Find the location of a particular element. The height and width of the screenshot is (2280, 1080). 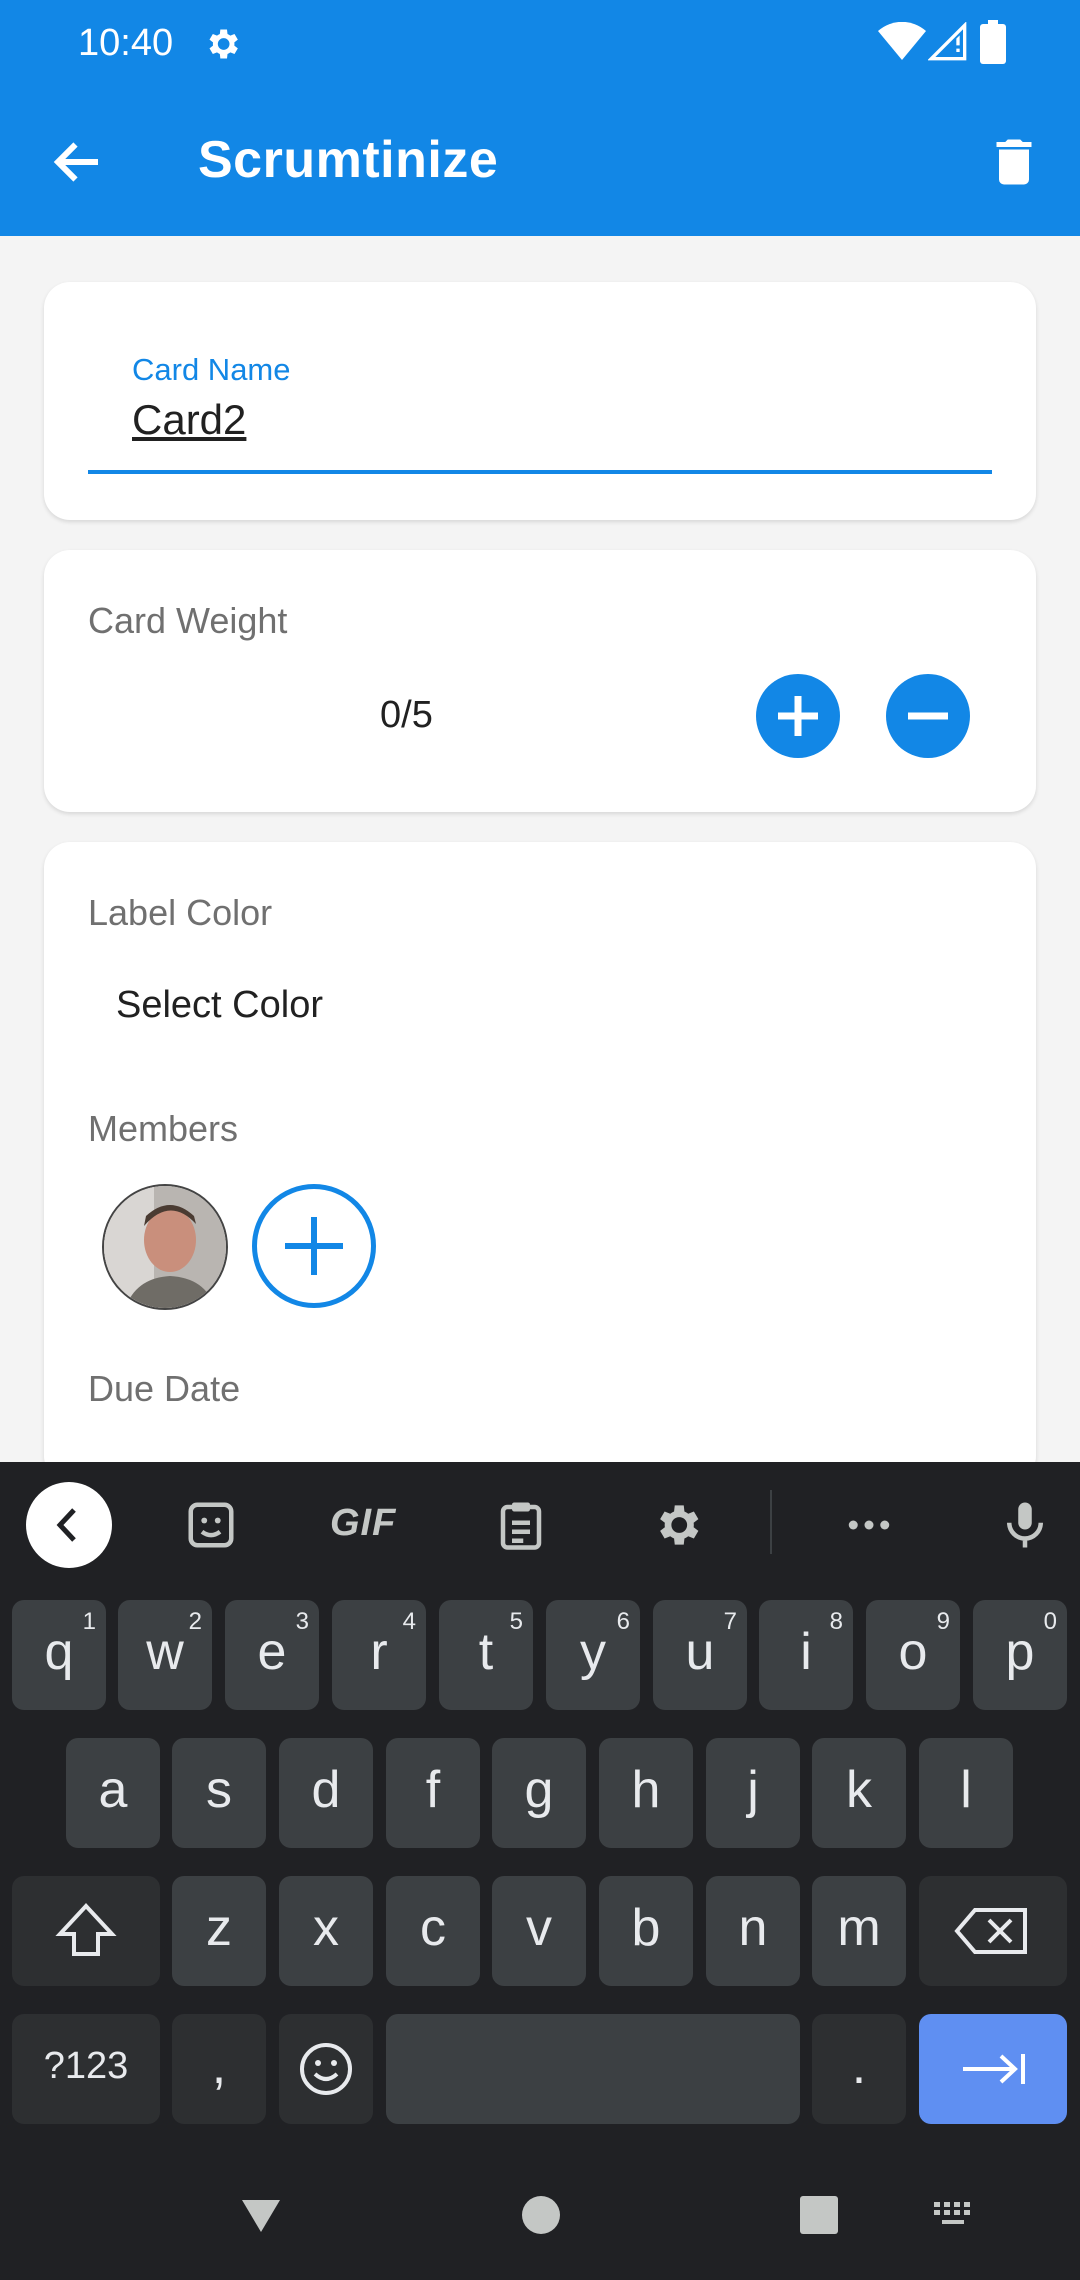

key-w: w2 is located at coordinates (165, 1655).